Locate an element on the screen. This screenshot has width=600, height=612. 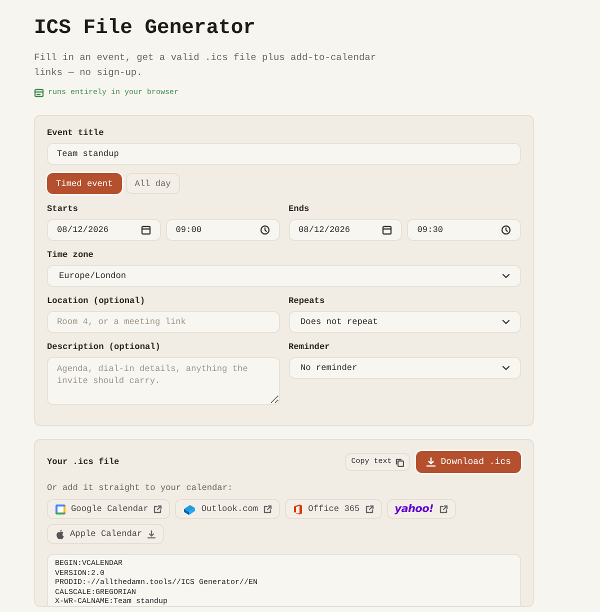
dropdown: Does not repeat is located at coordinates (404, 322).